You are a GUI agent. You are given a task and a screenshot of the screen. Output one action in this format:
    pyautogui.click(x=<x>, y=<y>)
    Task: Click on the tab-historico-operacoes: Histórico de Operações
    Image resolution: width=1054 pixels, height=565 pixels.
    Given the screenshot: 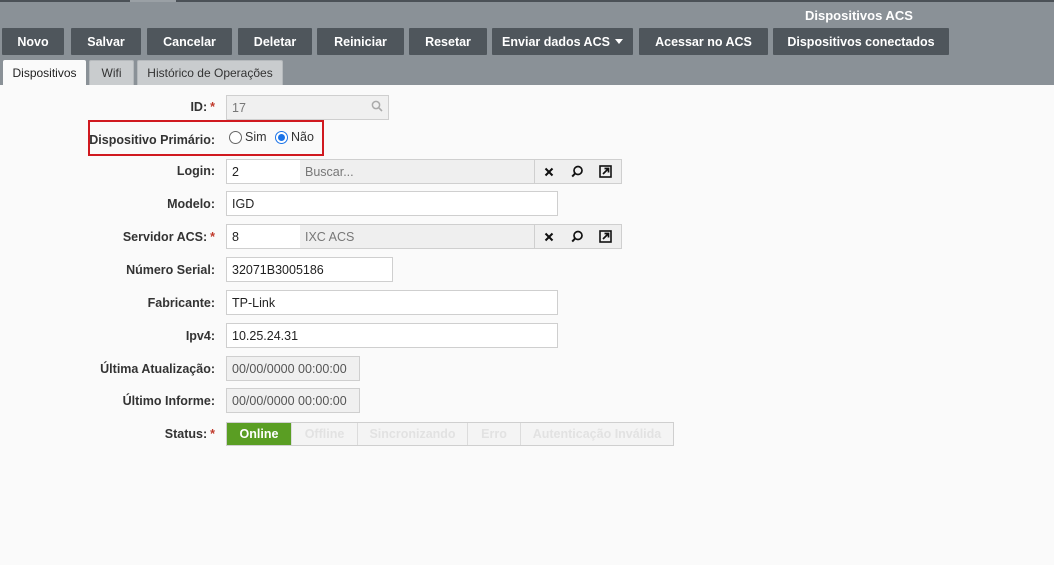 What is the action you would take?
    pyautogui.click(x=210, y=72)
    